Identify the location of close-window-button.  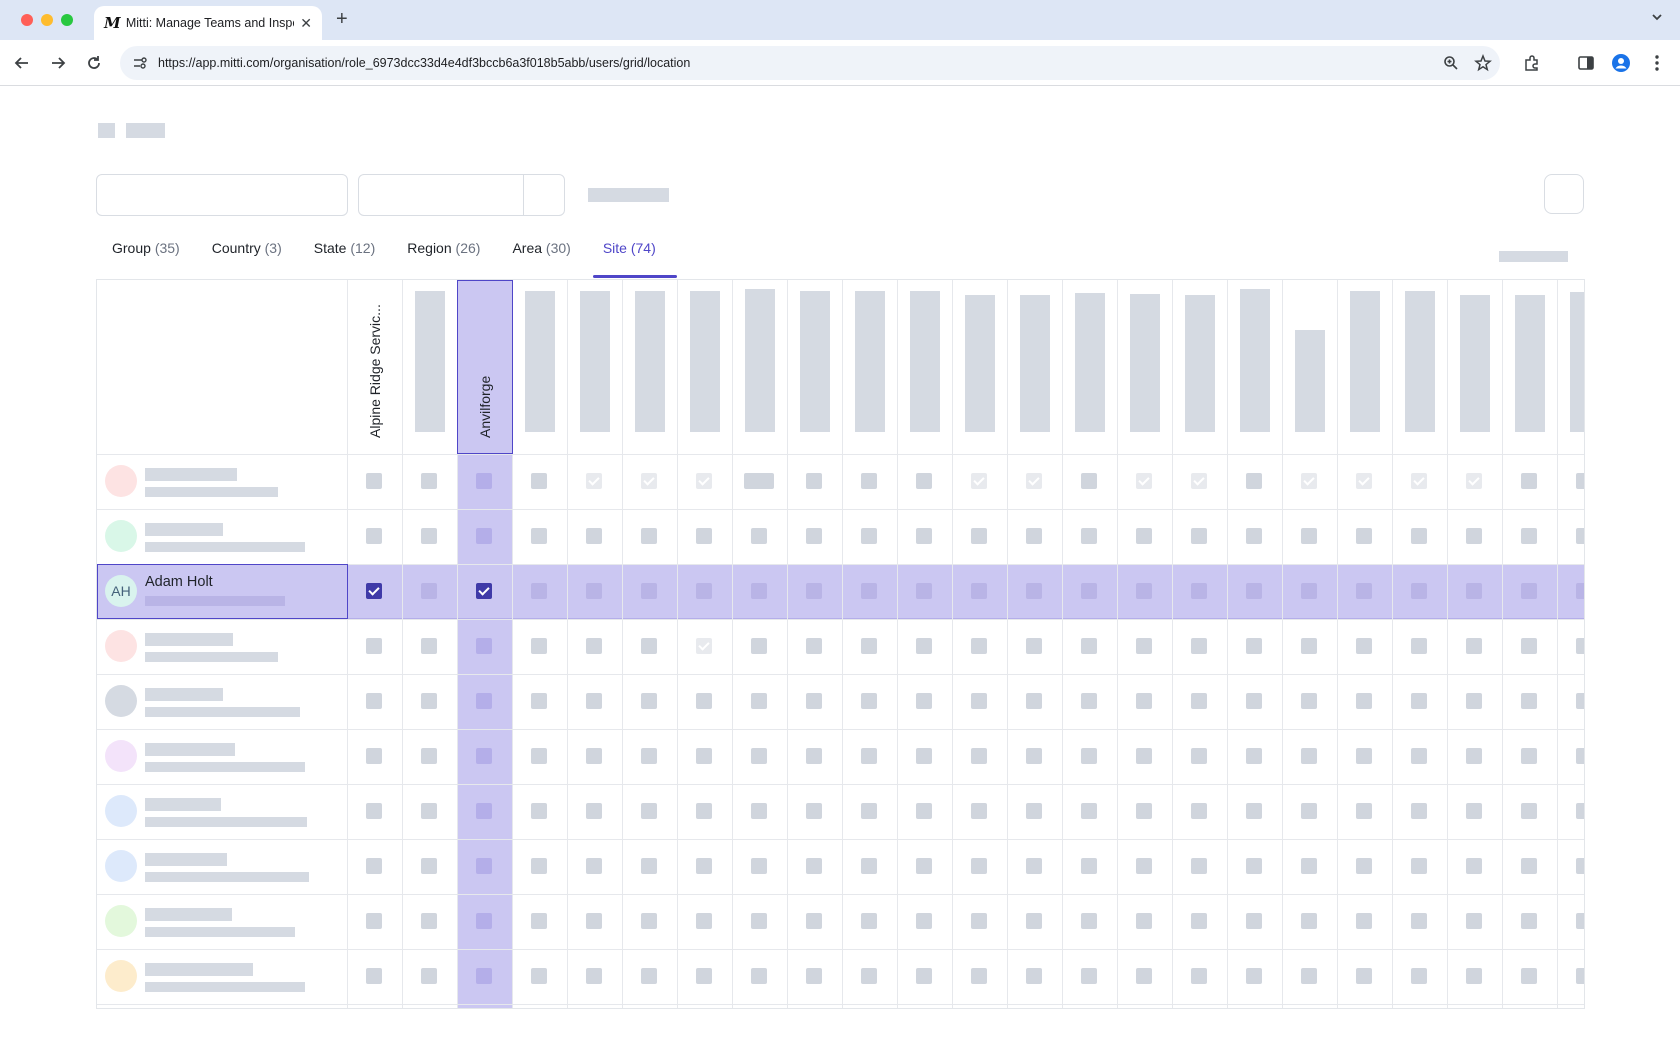
(27, 20).